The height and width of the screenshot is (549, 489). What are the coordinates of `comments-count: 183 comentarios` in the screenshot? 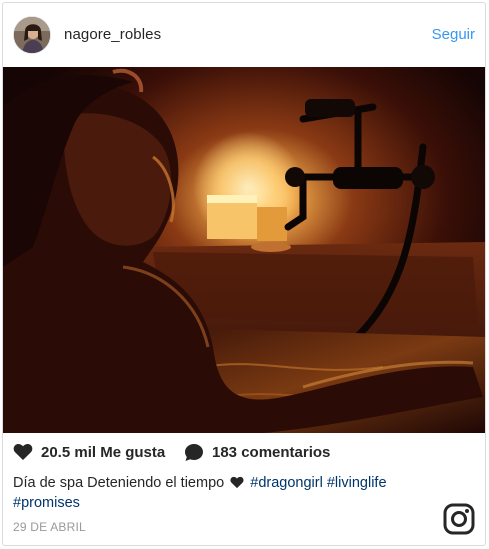 It's located at (271, 452).